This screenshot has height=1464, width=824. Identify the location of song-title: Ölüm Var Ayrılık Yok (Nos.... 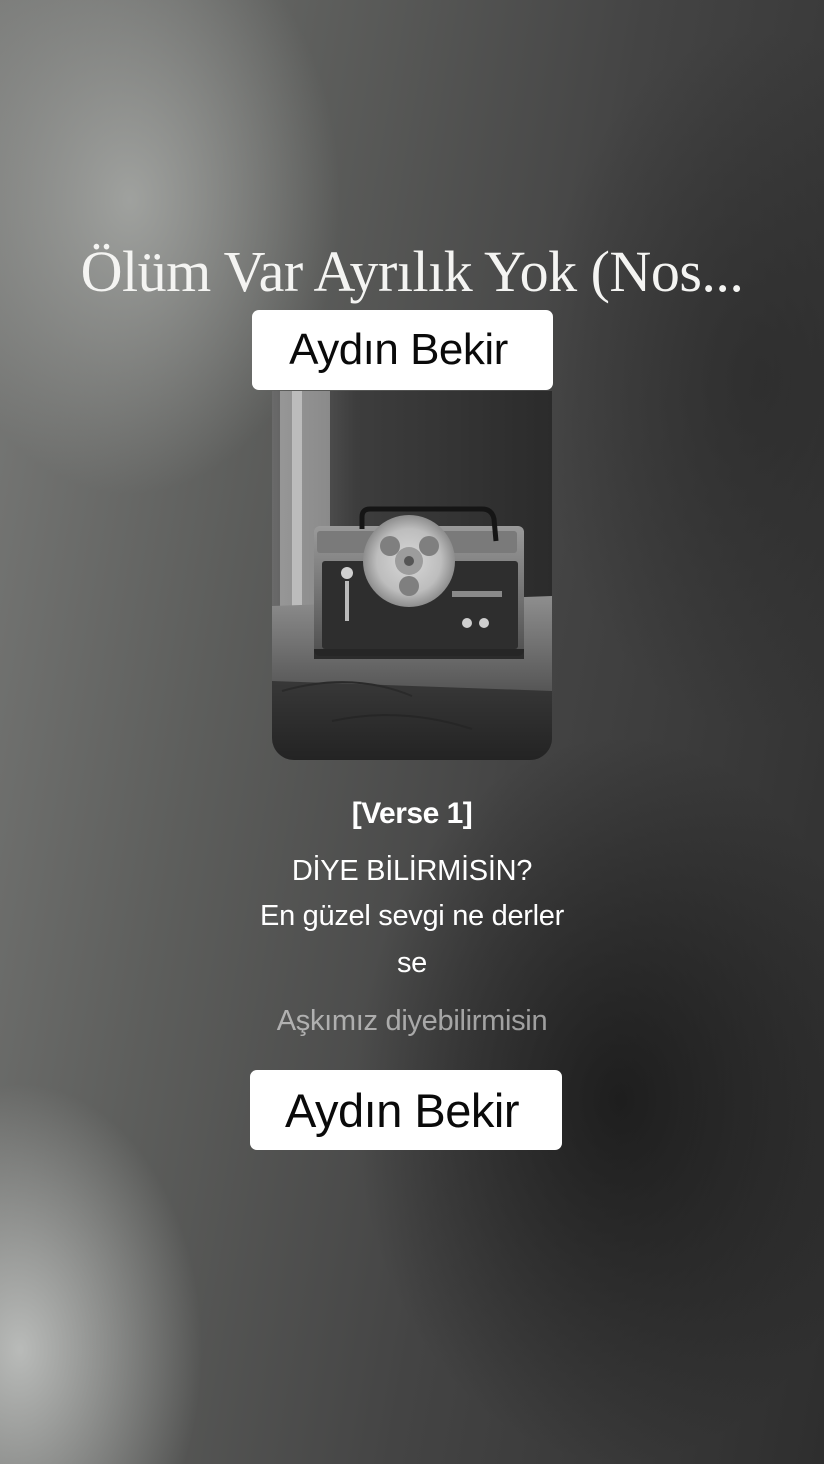
(412, 271).